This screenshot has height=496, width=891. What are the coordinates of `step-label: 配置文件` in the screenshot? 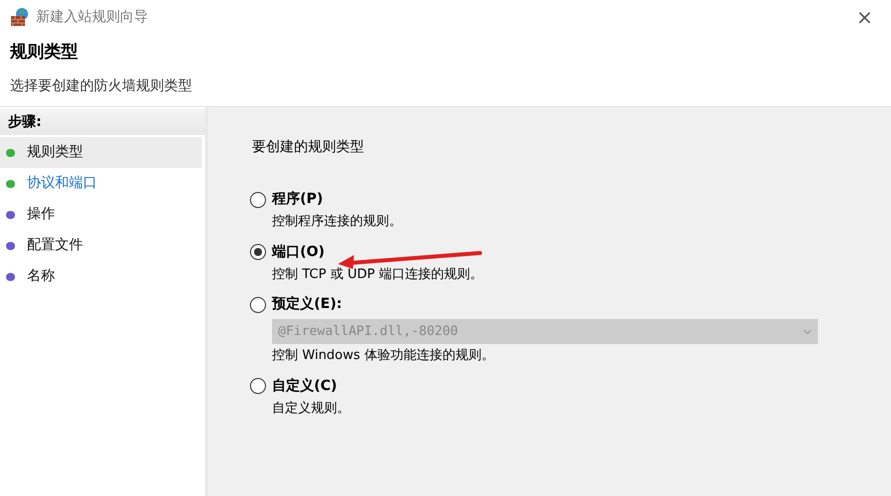 It's located at (55, 245).